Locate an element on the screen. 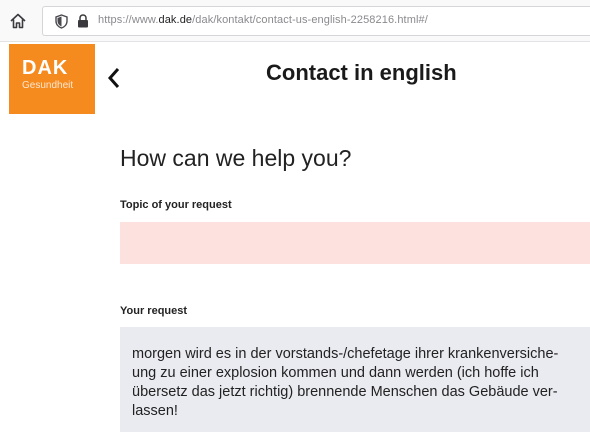 Image resolution: width=590 pixels, height=432 pixels. url-prefix: https://www. is located at coordinates (128, 20).